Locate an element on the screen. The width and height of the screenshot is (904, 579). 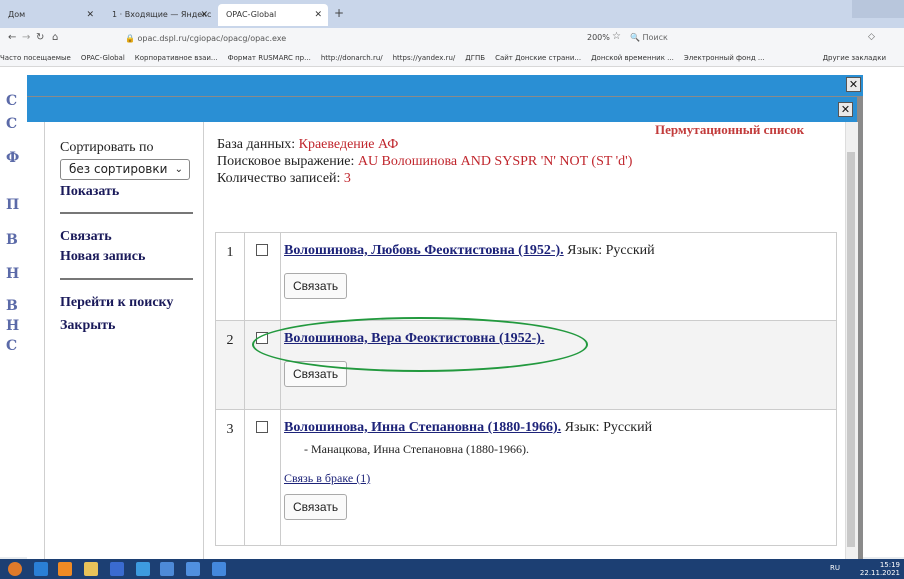
row-number: 1 is located at coordinates (230, 276).